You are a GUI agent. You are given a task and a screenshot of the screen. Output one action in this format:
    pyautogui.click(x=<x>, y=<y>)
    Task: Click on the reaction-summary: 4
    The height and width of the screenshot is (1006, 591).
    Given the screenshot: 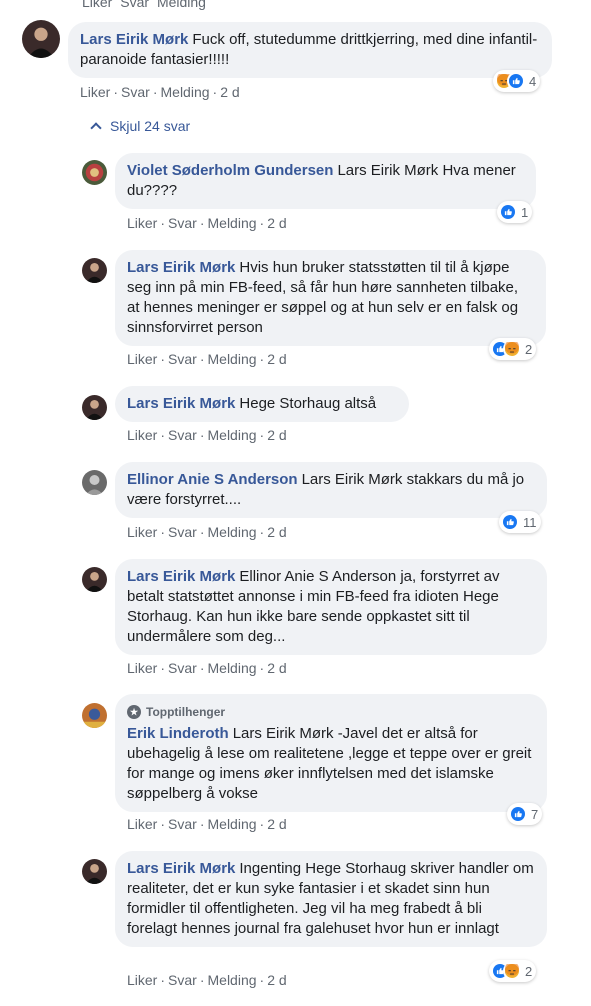 What is the action you would take?
    pyautogui.click(x=517, y=81)
    